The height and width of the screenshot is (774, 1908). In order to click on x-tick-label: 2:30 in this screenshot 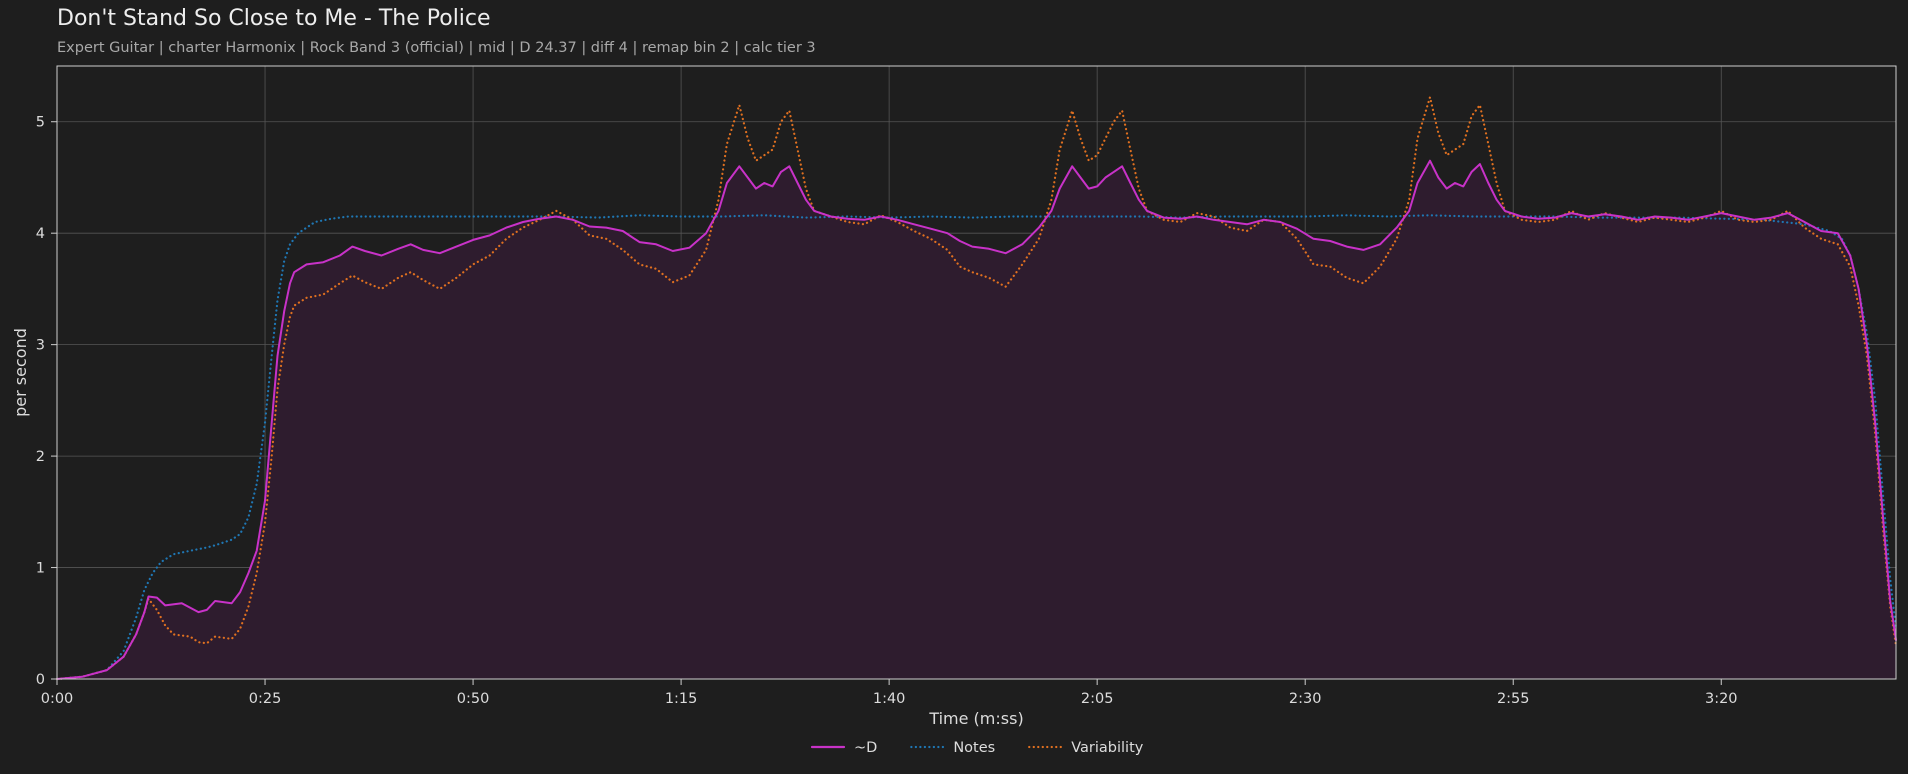, I will do `click(1305, 699)`.